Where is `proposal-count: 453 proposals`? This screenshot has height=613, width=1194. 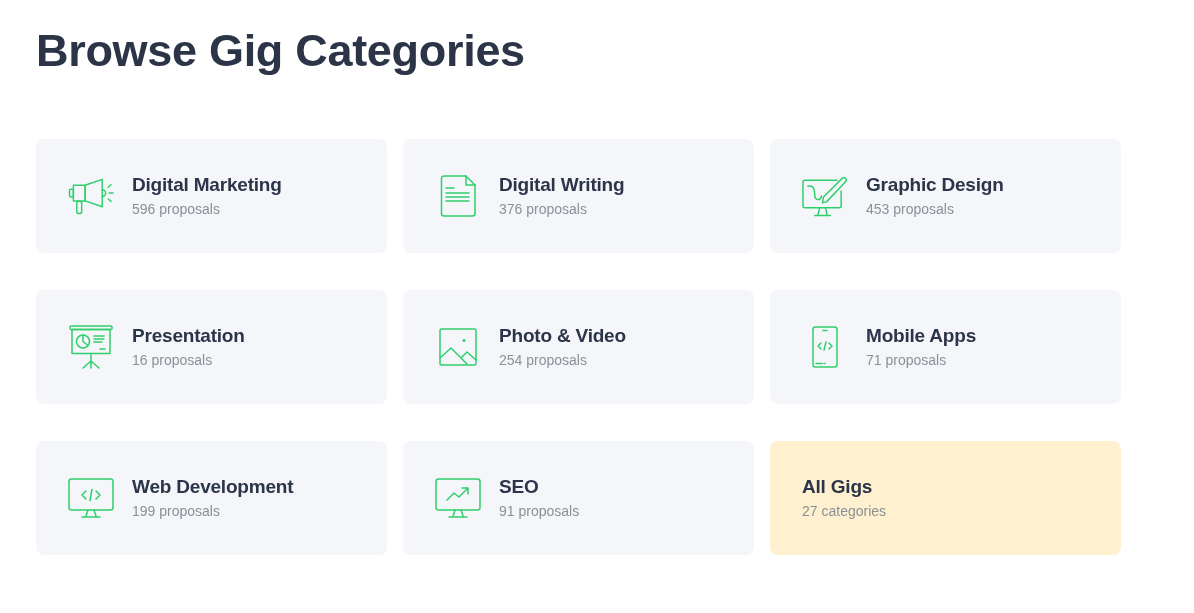
proposal-count: 453 proposals is located at coordinates (910, 209).